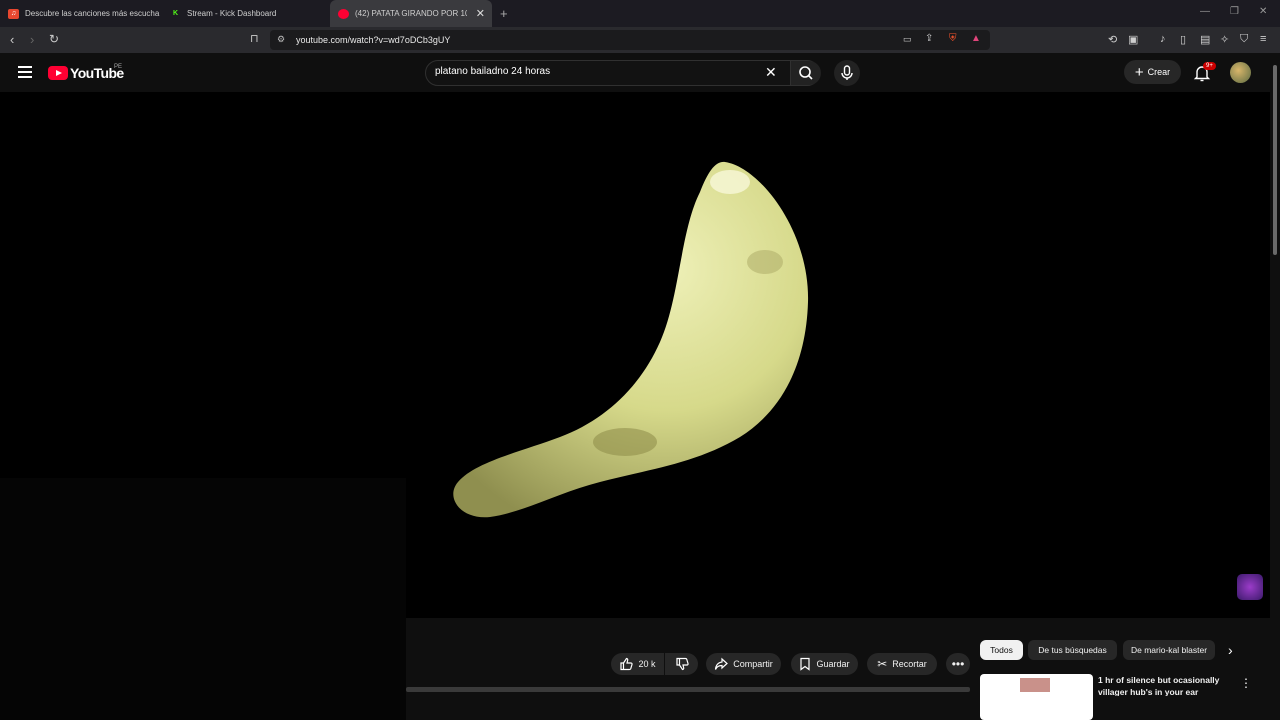 The image size is (1280, 720). What do you see at coordinates (254, 38) in the screenshot?
I see `bookmark-icon: ⊓` at bounding box center [254, 38].